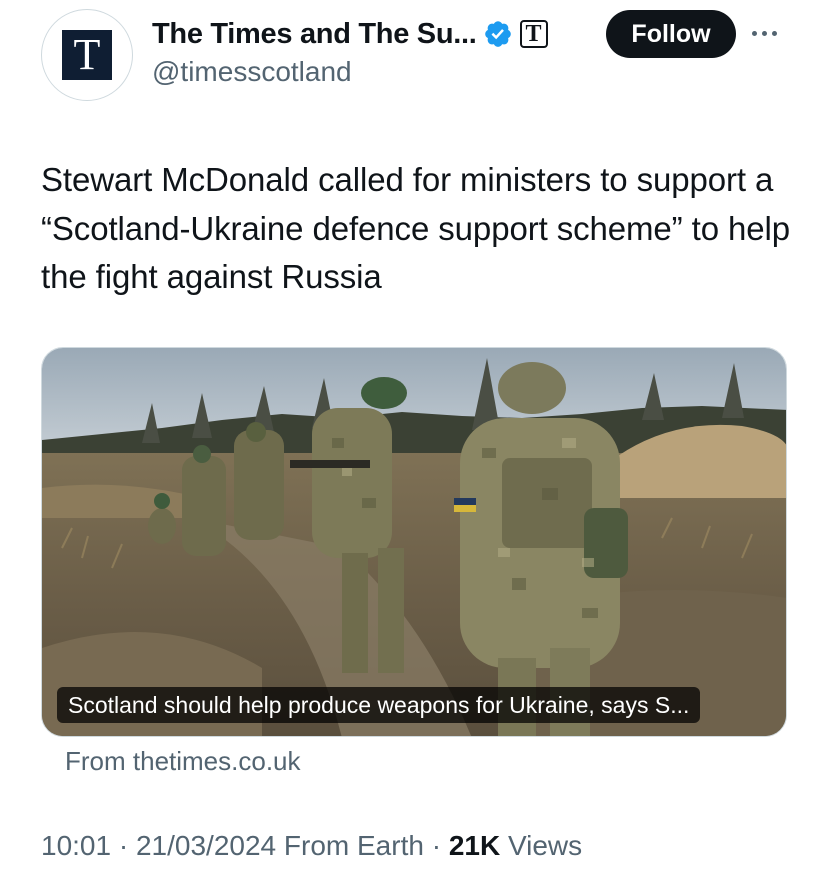  Describe the element at coordinates (474, 845) in the screenshot. I see `views-count: 21K` at that location.